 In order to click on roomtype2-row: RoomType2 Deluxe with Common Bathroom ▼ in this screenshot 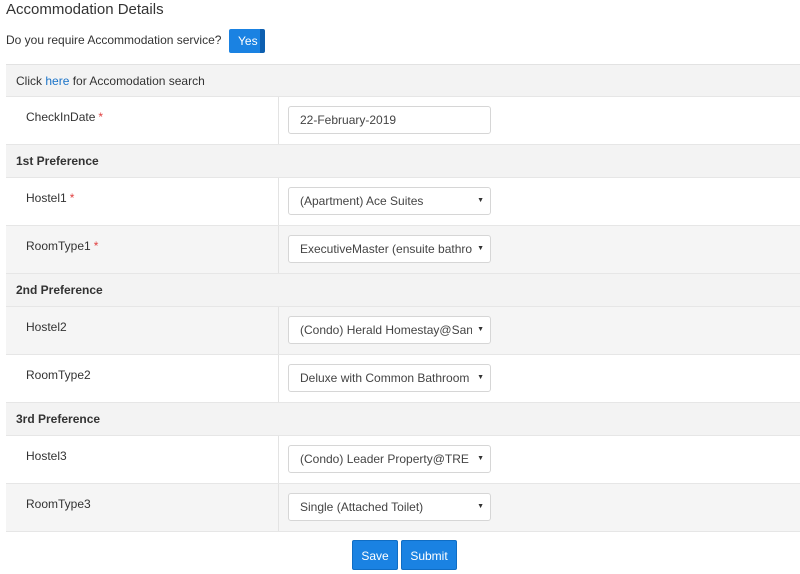, I will do `click(403, 379)`.